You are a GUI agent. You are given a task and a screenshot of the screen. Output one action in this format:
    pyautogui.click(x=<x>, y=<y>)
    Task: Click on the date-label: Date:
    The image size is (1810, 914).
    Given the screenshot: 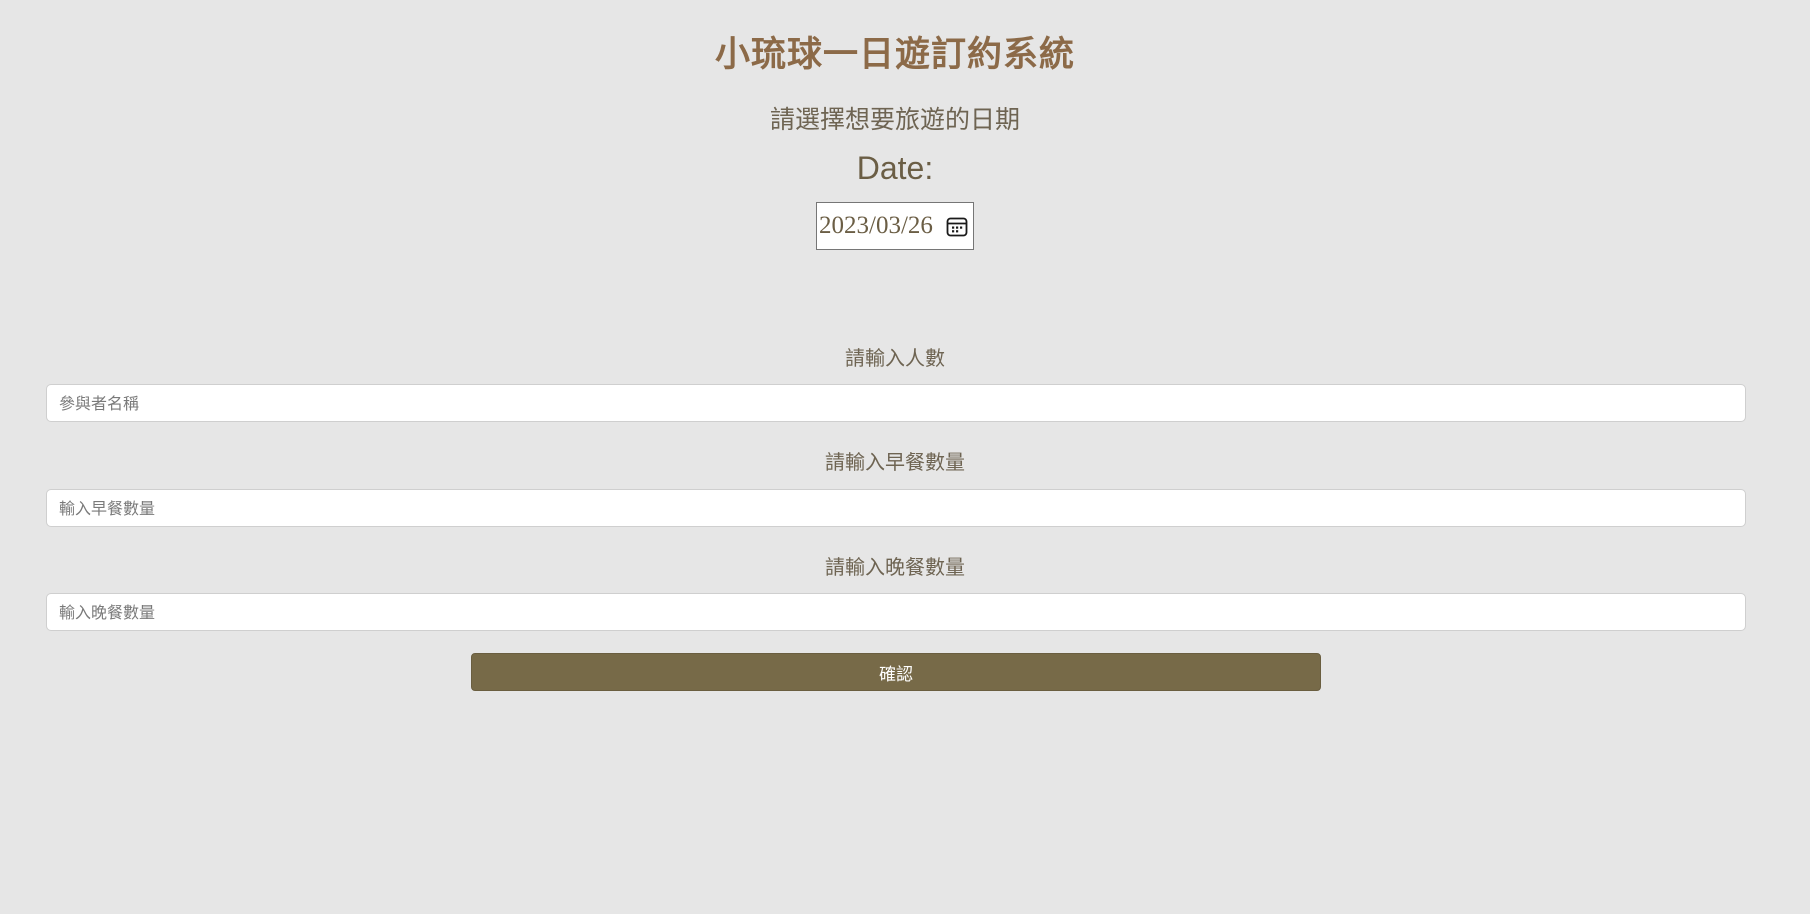 What is the action you would take?
    pyautogui.click(x=895, y=168)
    